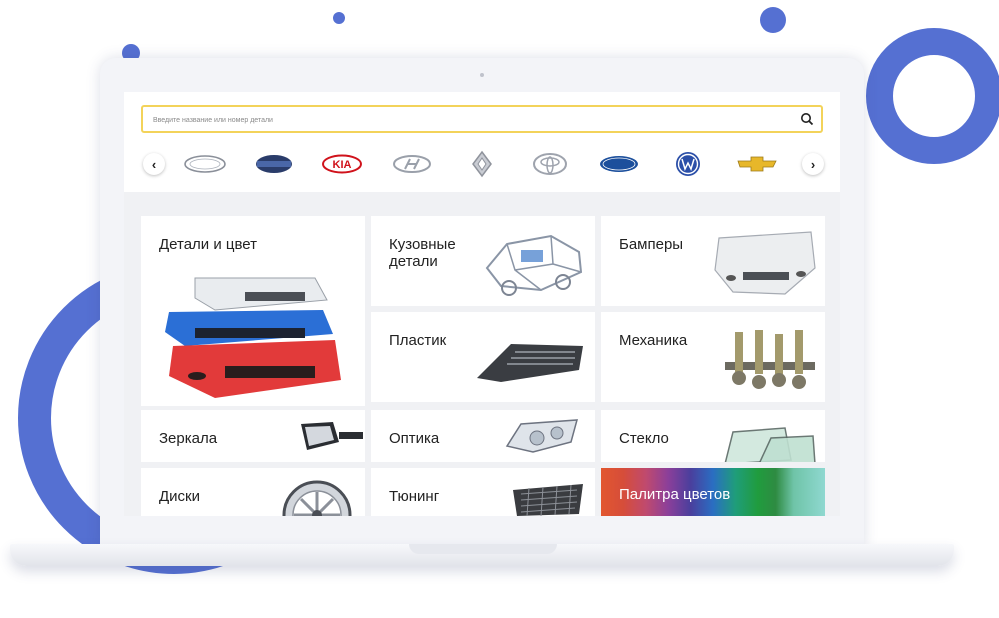  I want to click on svg-text: KIA, so click(342, 165).